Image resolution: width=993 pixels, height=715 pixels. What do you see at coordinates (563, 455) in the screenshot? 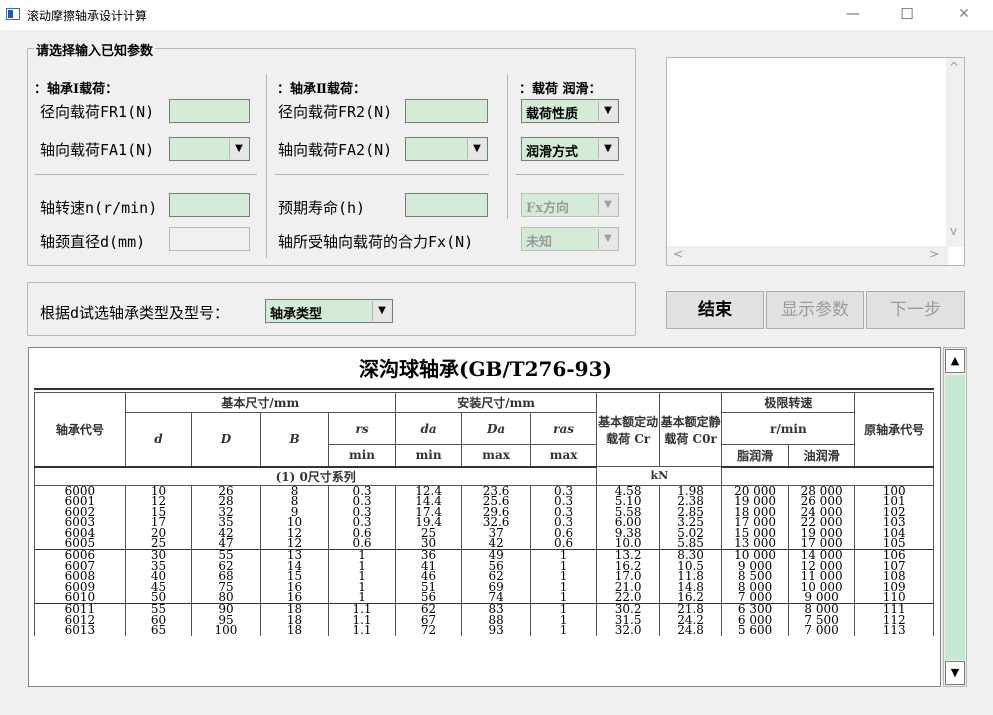
I see `col-ras-sub: max` at bounding box center [563, 455].